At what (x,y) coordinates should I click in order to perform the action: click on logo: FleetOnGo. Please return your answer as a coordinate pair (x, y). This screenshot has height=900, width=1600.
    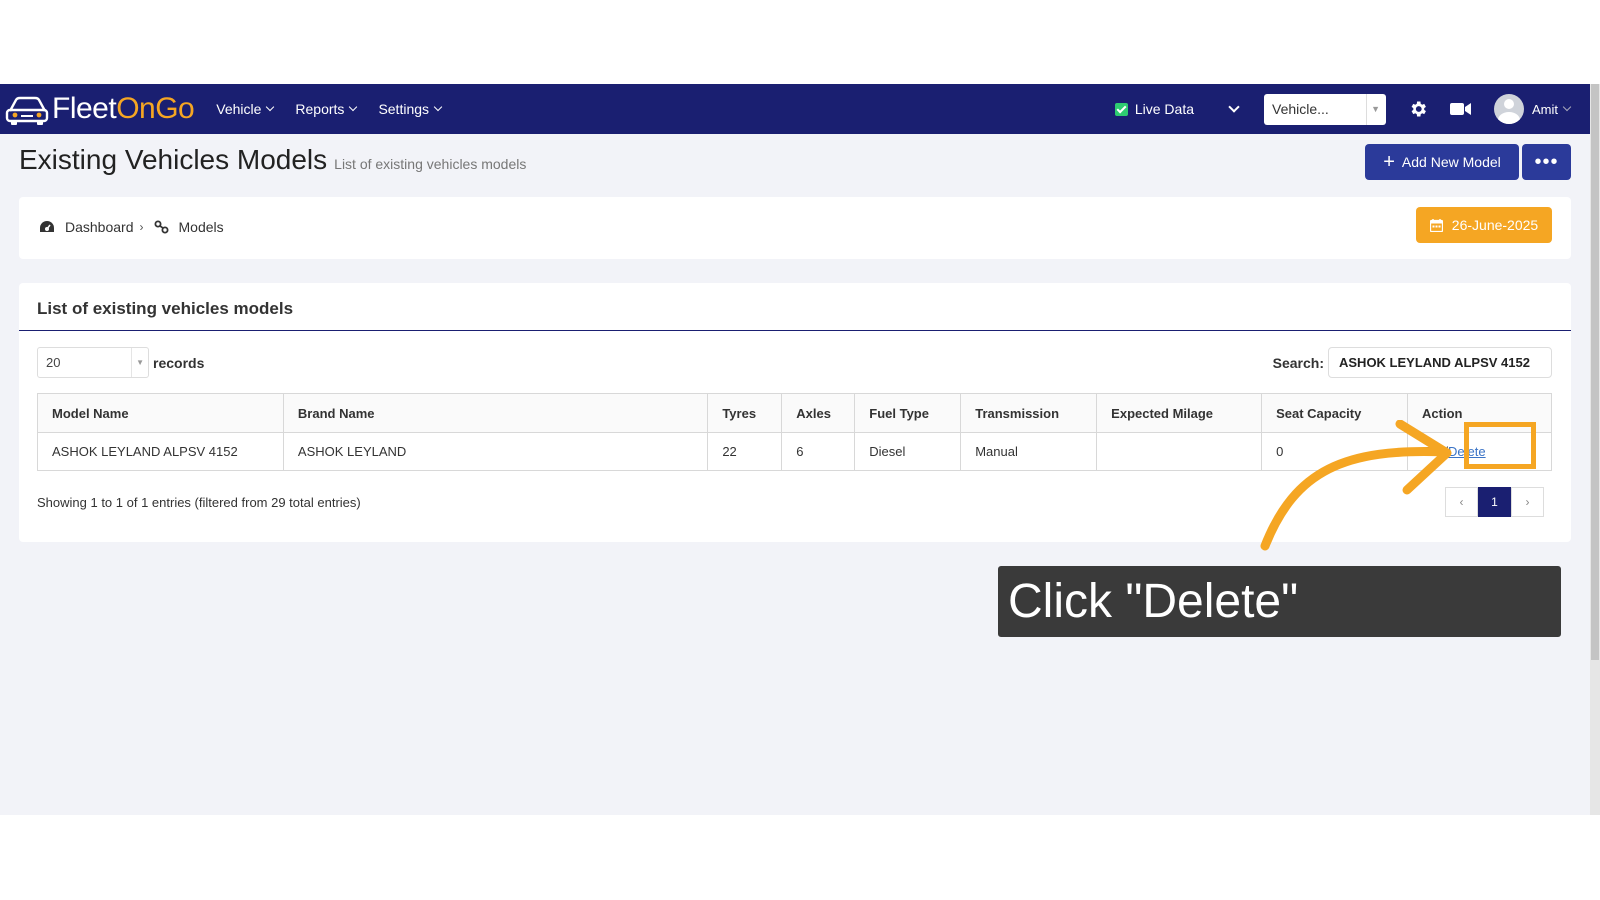
    Looking at the image, I should click on (99, 109).